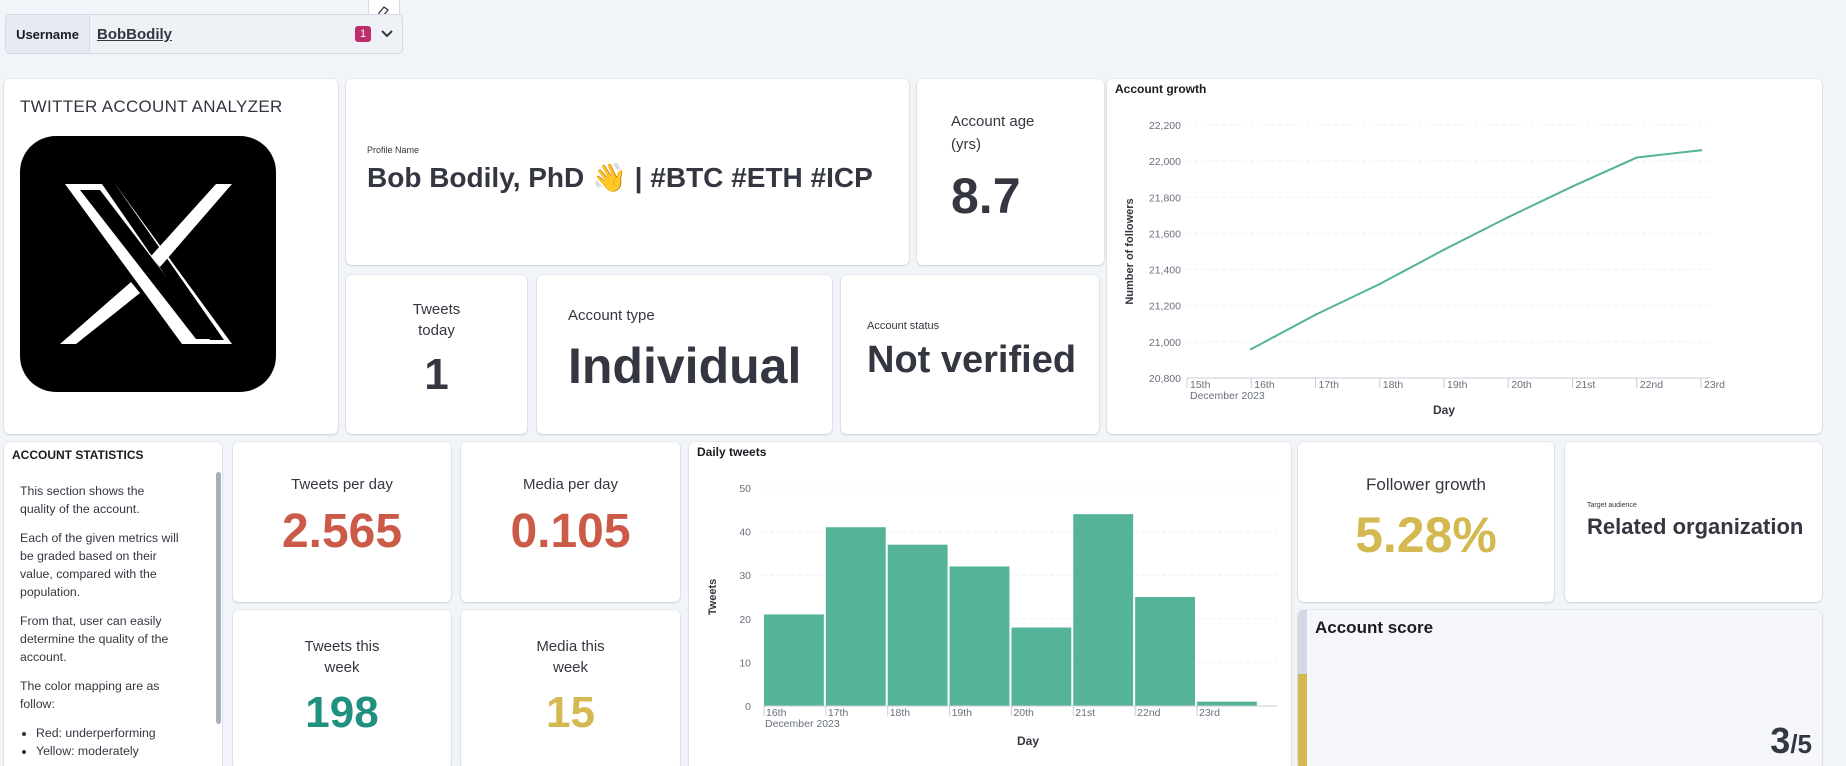  What do you see at coordinates (1302, 720) in the screenshot?
I see `score-gauge-fill` at bounding box center [1302, 720].